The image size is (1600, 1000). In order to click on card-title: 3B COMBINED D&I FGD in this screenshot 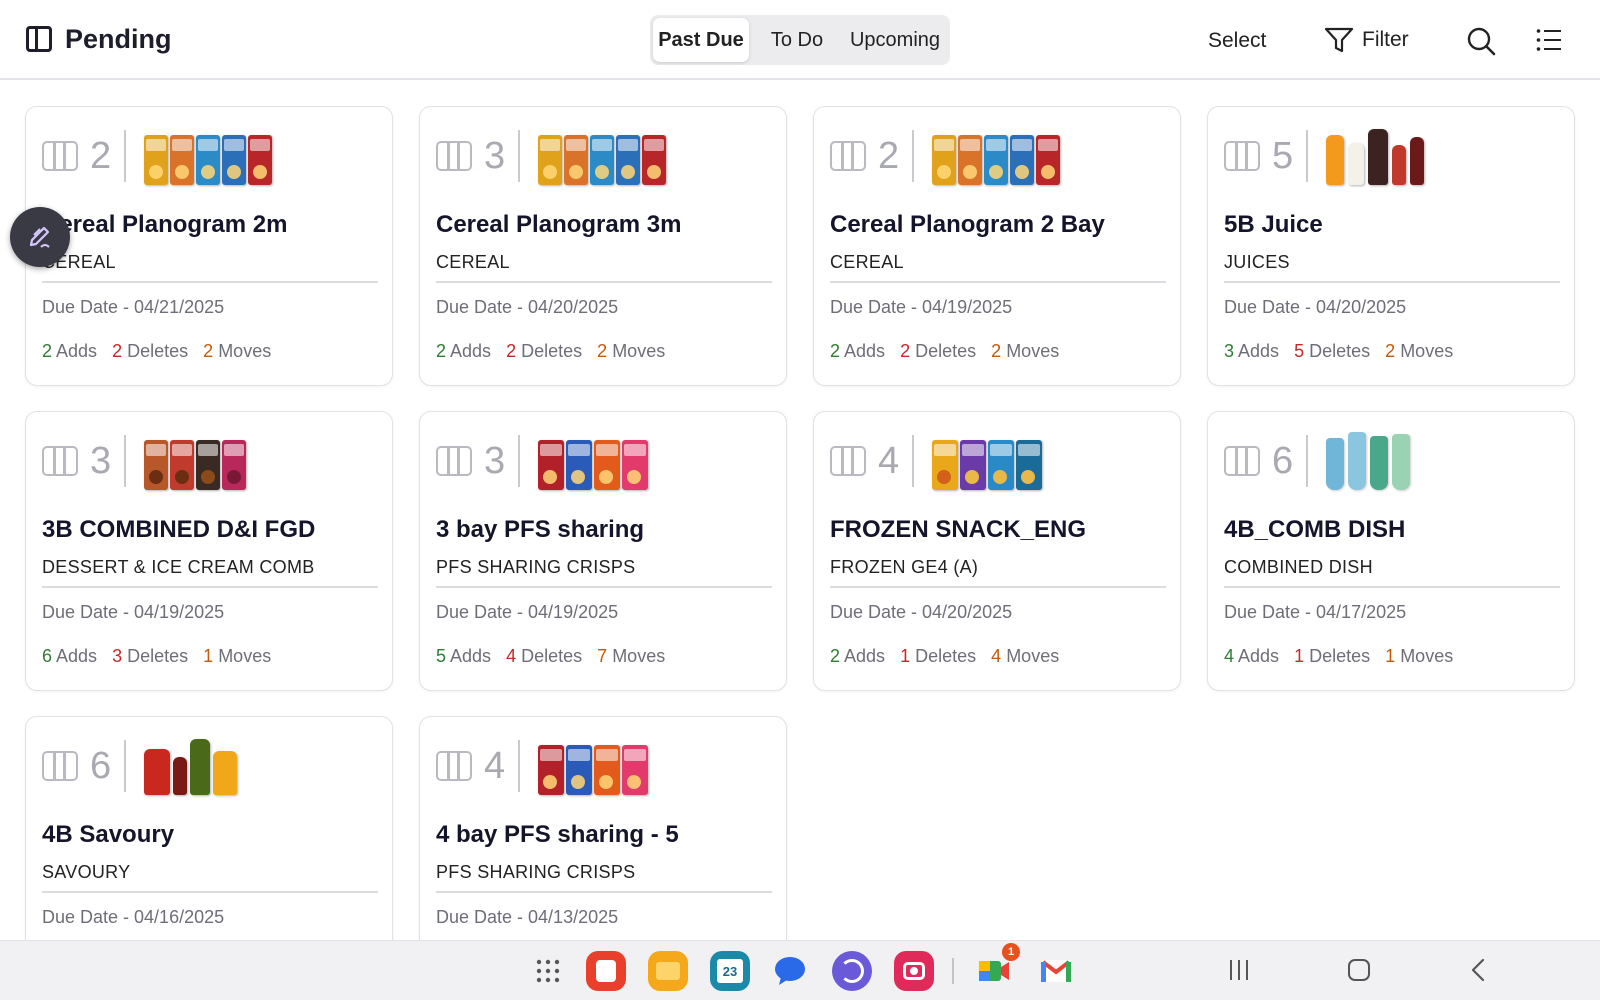, I will do `click(179, 529)`.